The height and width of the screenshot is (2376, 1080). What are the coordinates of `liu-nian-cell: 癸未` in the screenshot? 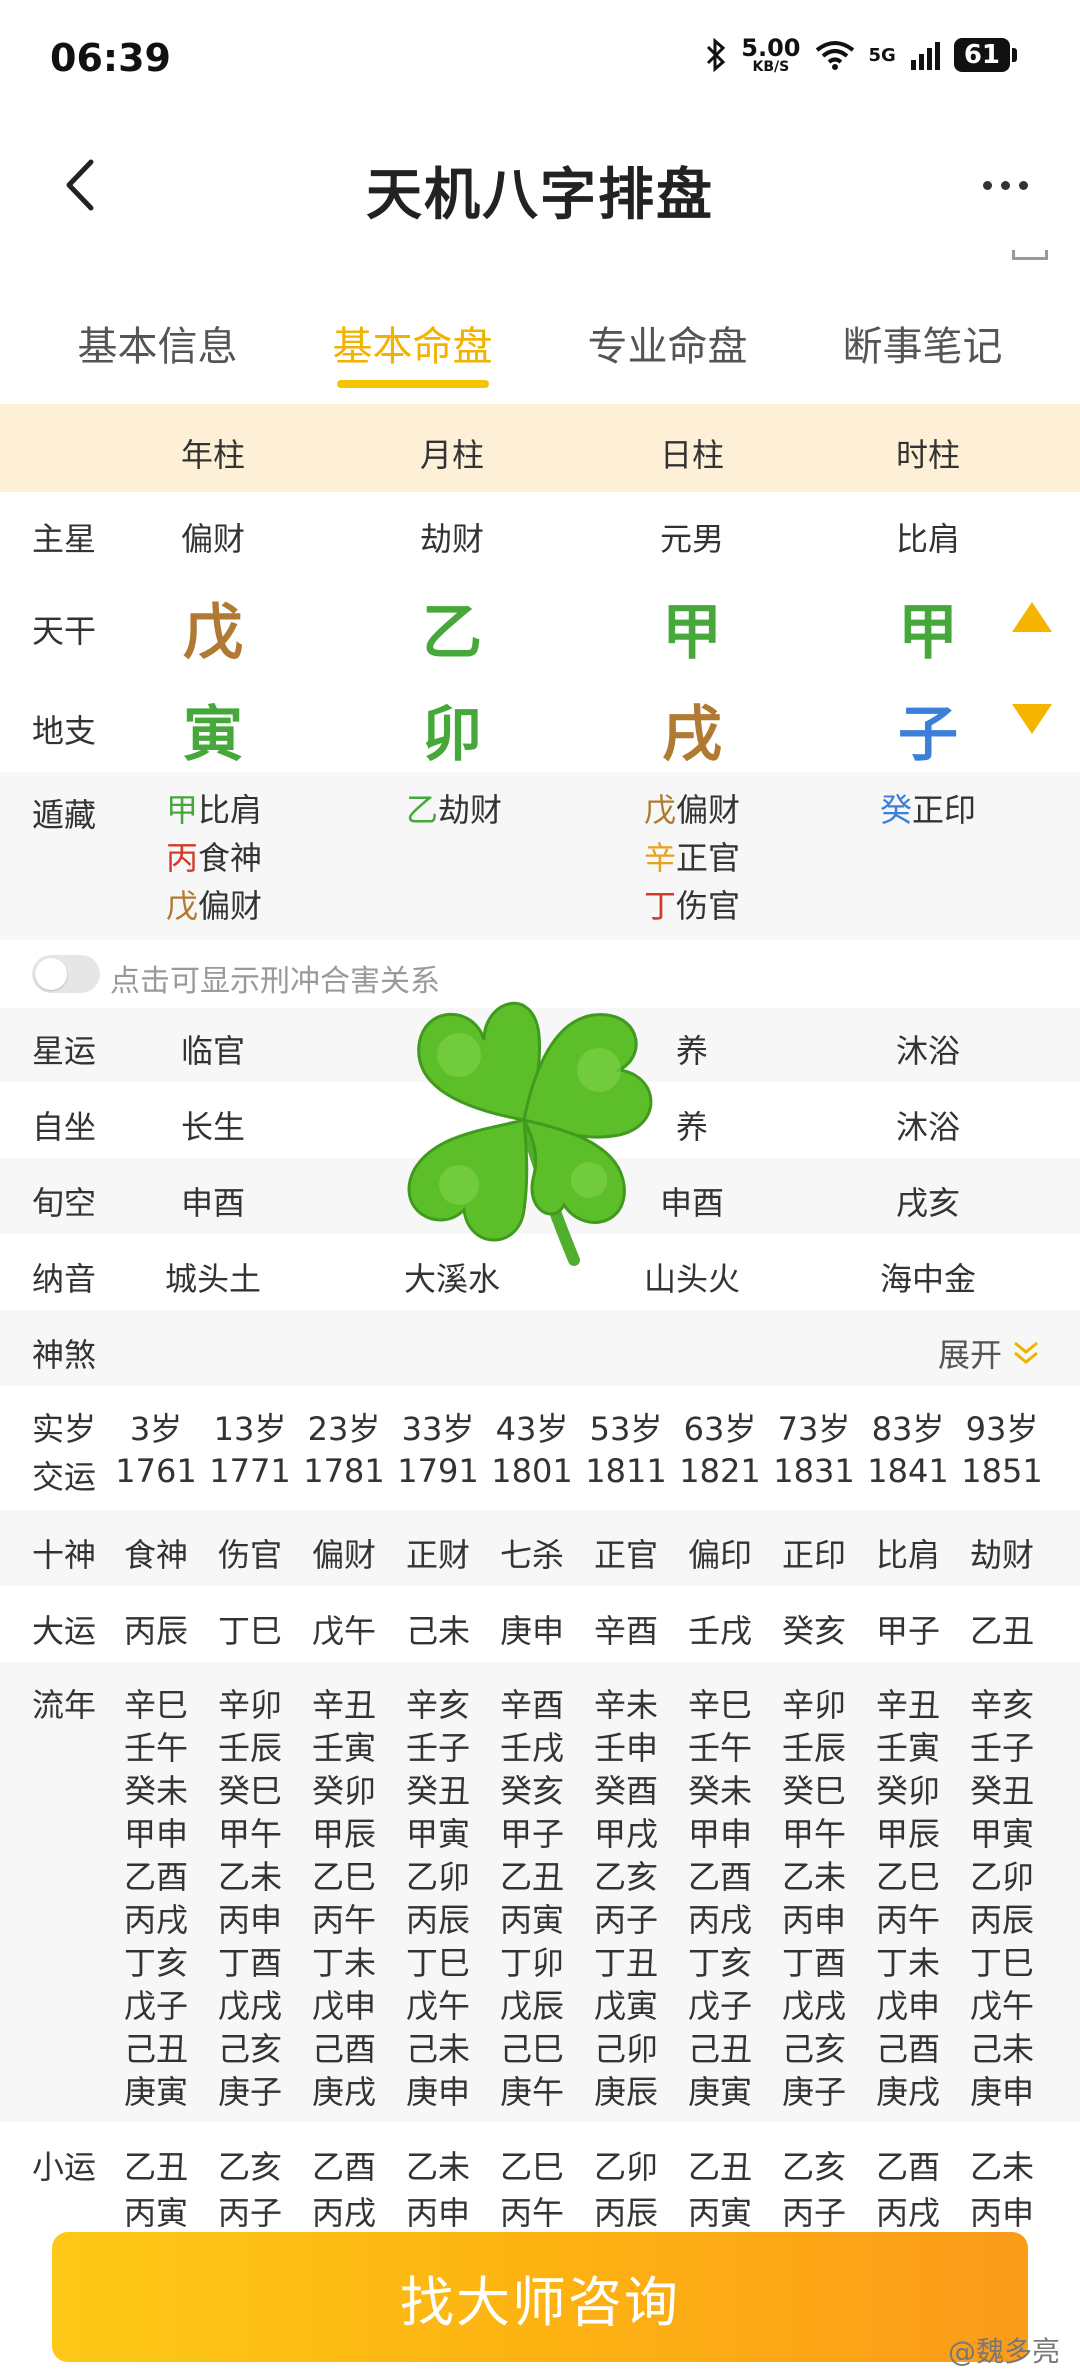 It's located at (719, 1791).